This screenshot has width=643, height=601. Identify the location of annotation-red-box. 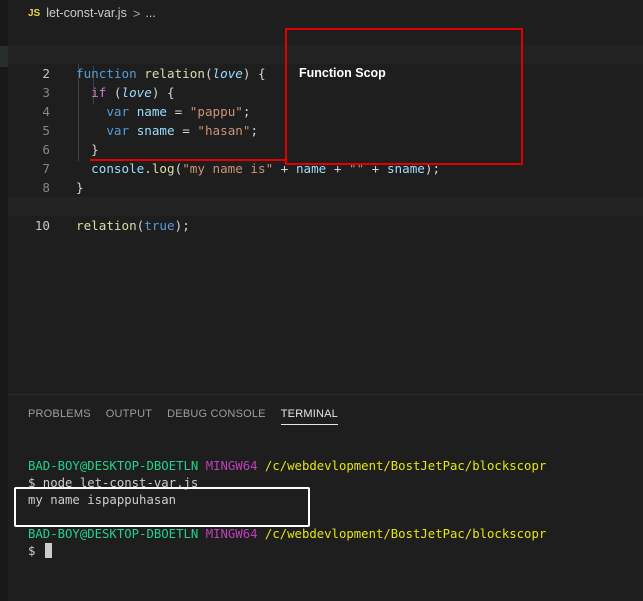
(404, 96).